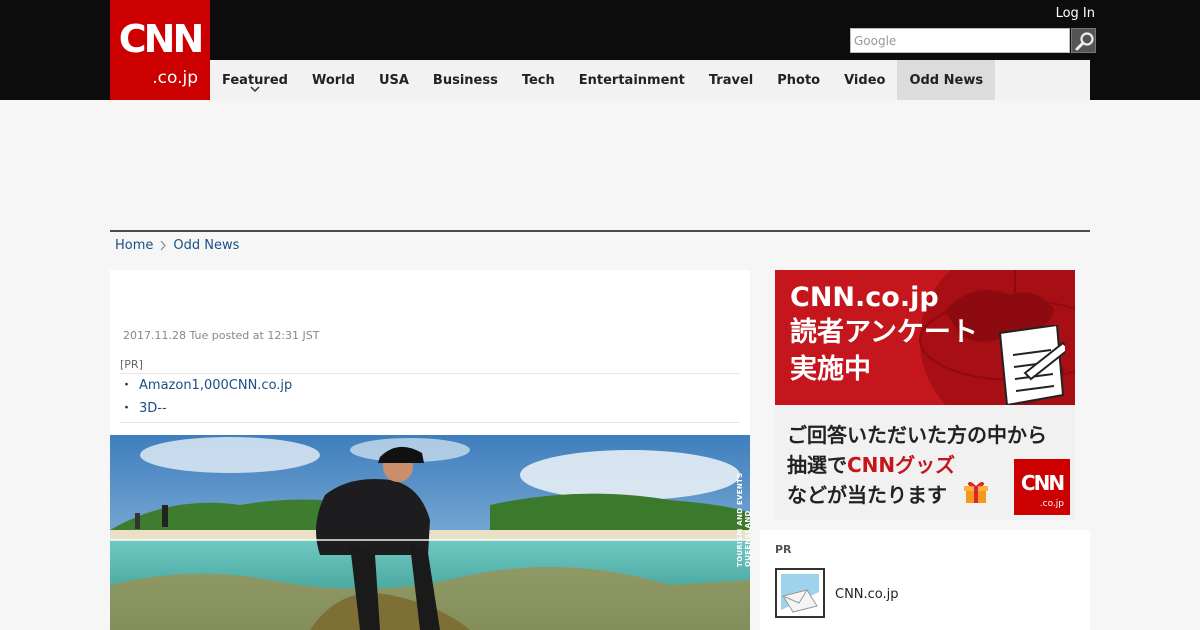 The width and height of the screenshot is (1200, 630). I want to click on nav-label: Photo, so click(799, 80).